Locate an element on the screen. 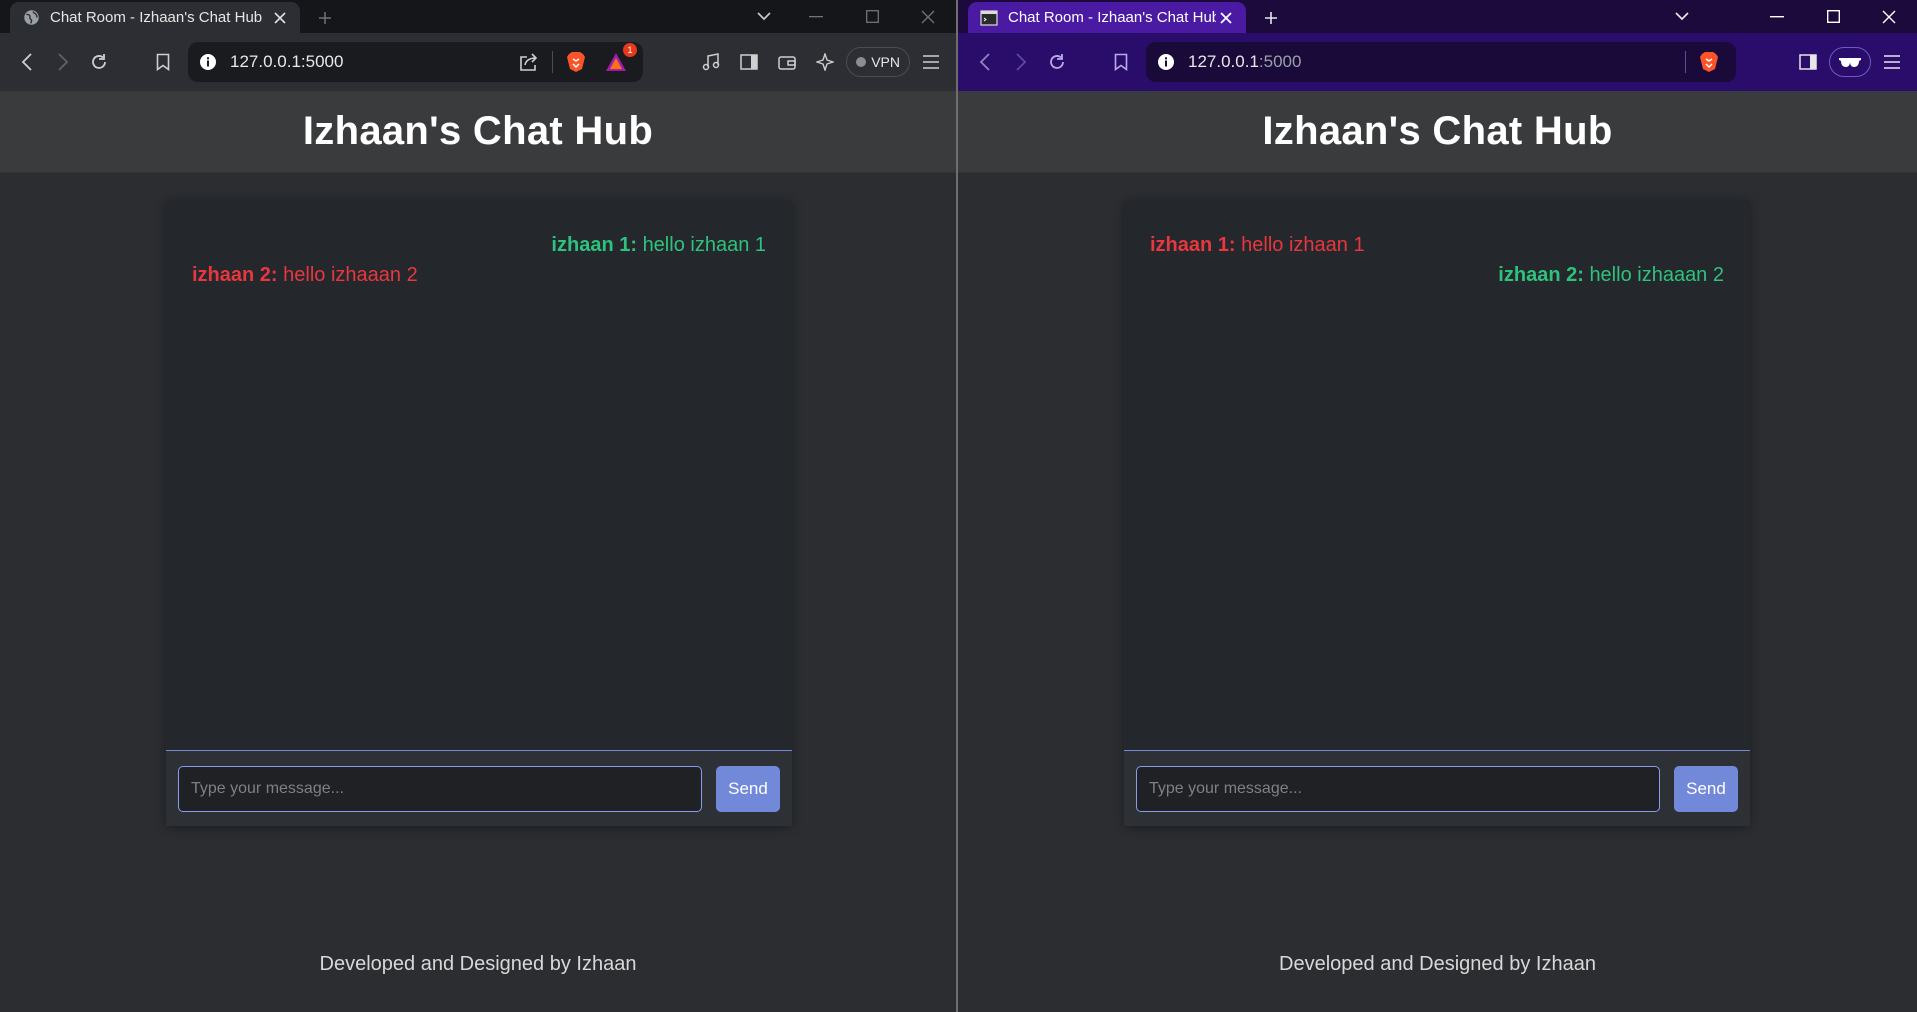 Image resolution: width=1917 pixels, height=1012 pixels. vpn-label: VPN is located at coordinates (885, 62).